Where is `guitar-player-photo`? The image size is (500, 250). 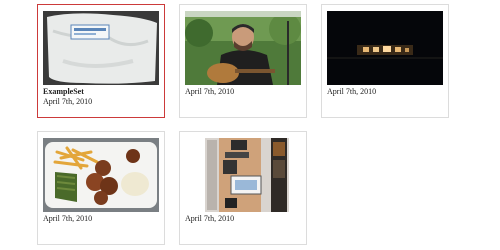
guitar-player-photo is located at coordinates (243, 48).